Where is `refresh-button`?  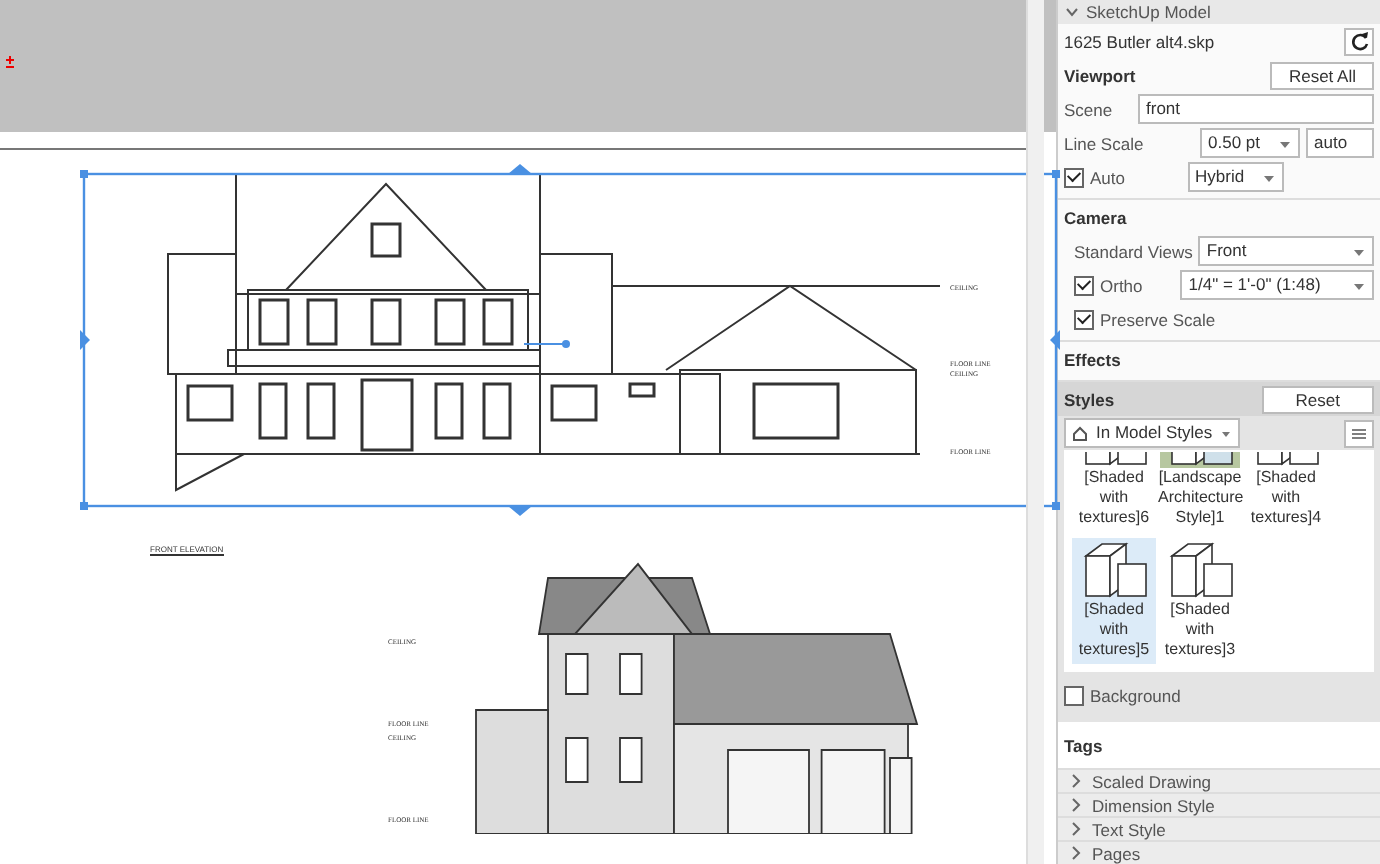 refresh-button is located at coordinates (1359, 41).